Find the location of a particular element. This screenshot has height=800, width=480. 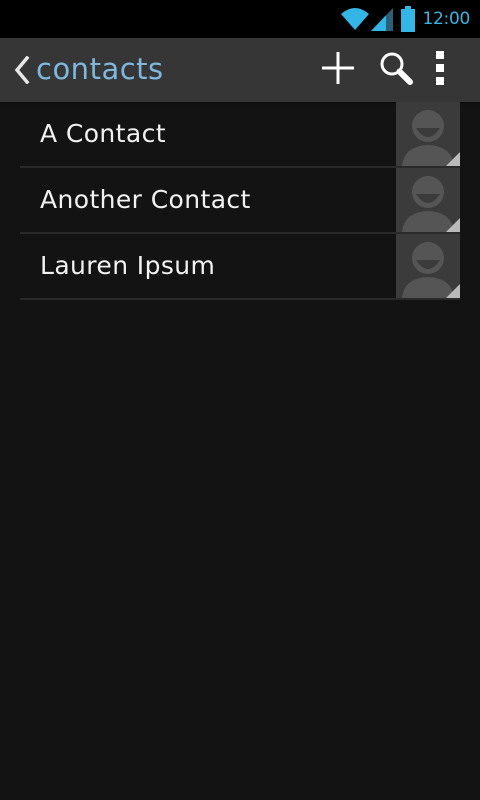

overflow-menu-button is located at coordinates (440, 70).